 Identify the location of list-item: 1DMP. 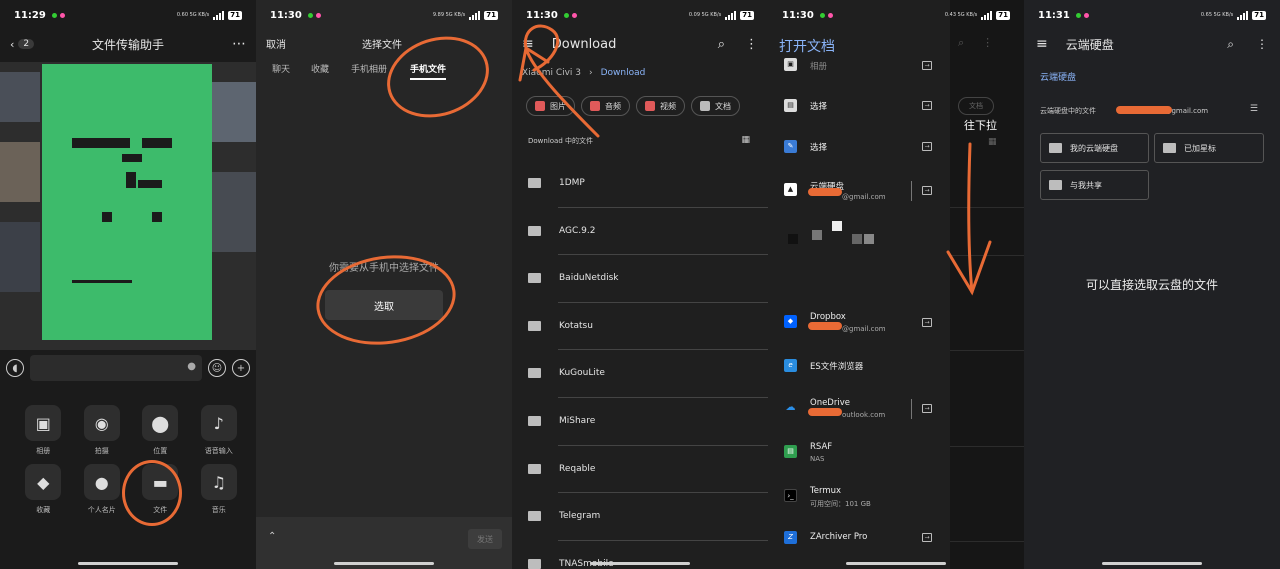
(640, 184).